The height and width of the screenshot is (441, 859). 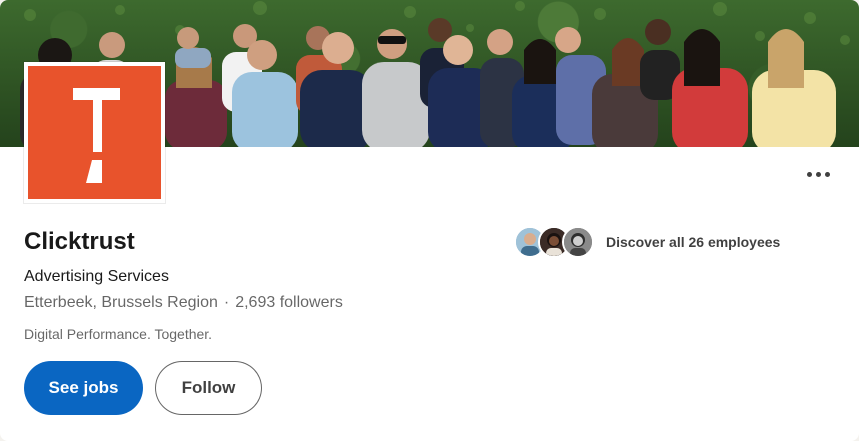 What do you see at coordinates (96, 135) in the screenshot?
I see `clicktrust-logo-icon` at bounding box center [96, 135].